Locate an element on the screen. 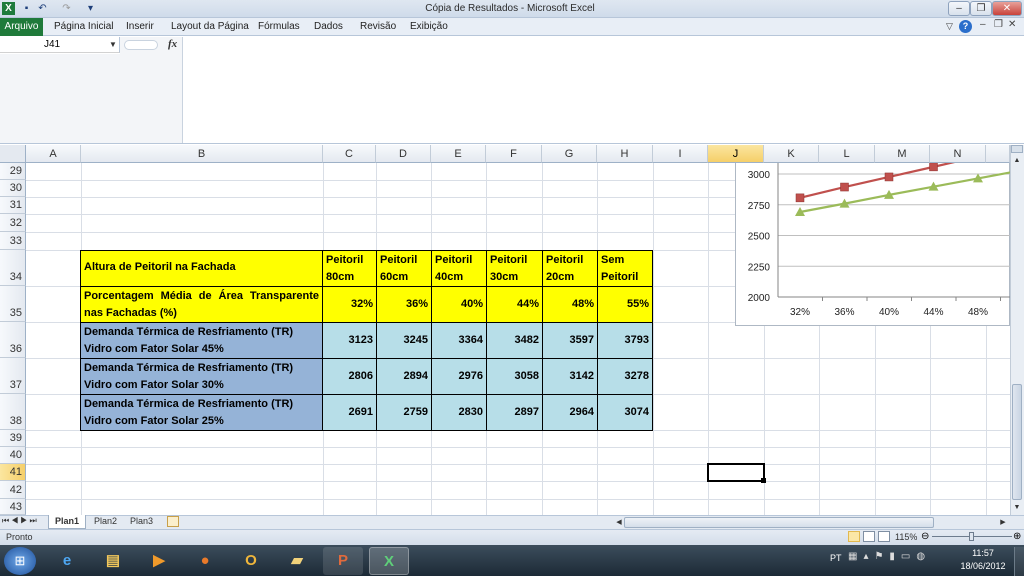 This screenshot has width=1024, height=576. scroll-left-icon: ◀ is located at coordinates (619, 522).